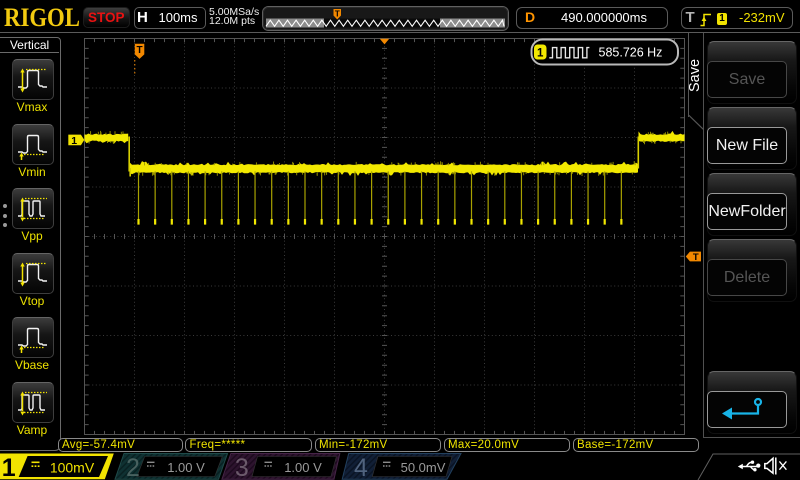 Image resolution: width=800 pixels, height=480 pixels. What do you see at coordinates (361, 467) in the screenshot?
I see `svg-text: 4` at bounding box center [361, 467].